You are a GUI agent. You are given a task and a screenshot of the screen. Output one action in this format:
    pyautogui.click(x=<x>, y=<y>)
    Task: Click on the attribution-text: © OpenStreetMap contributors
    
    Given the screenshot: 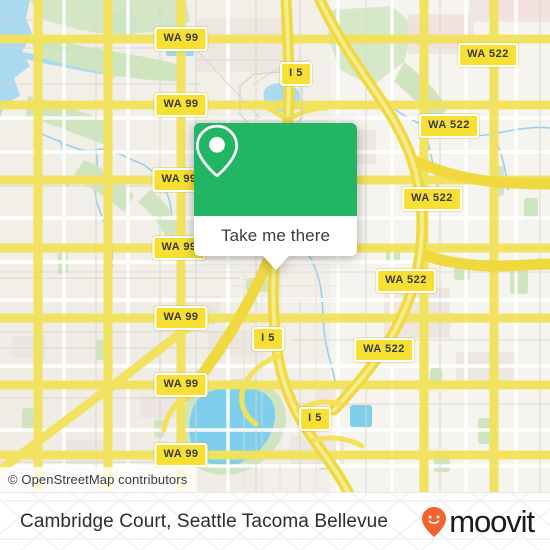 What is the action you would take?
    pyautogui.click(x=98, y=479)
    